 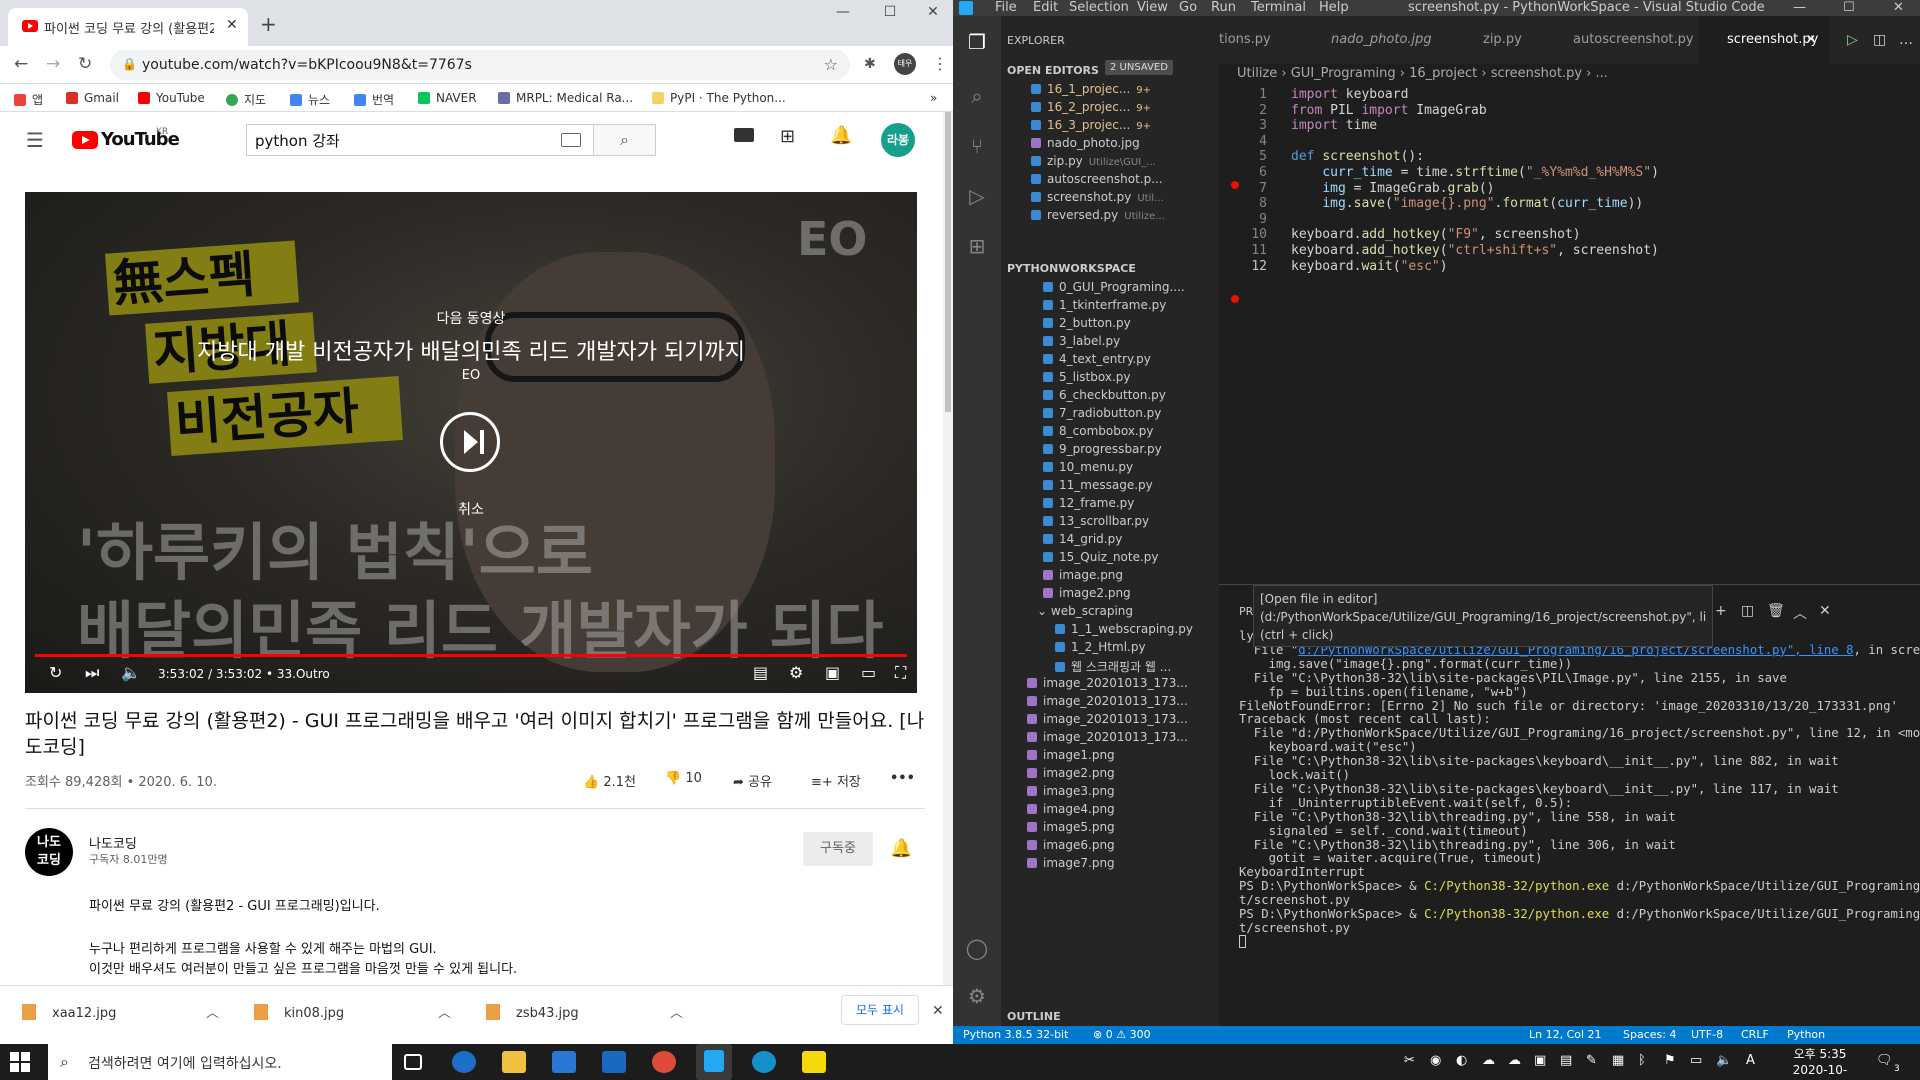 What do you see at coordinates (1879, 40) in the screenshot?
I see `split-editor-icon: ◫` at bounding box center [1879, 40].